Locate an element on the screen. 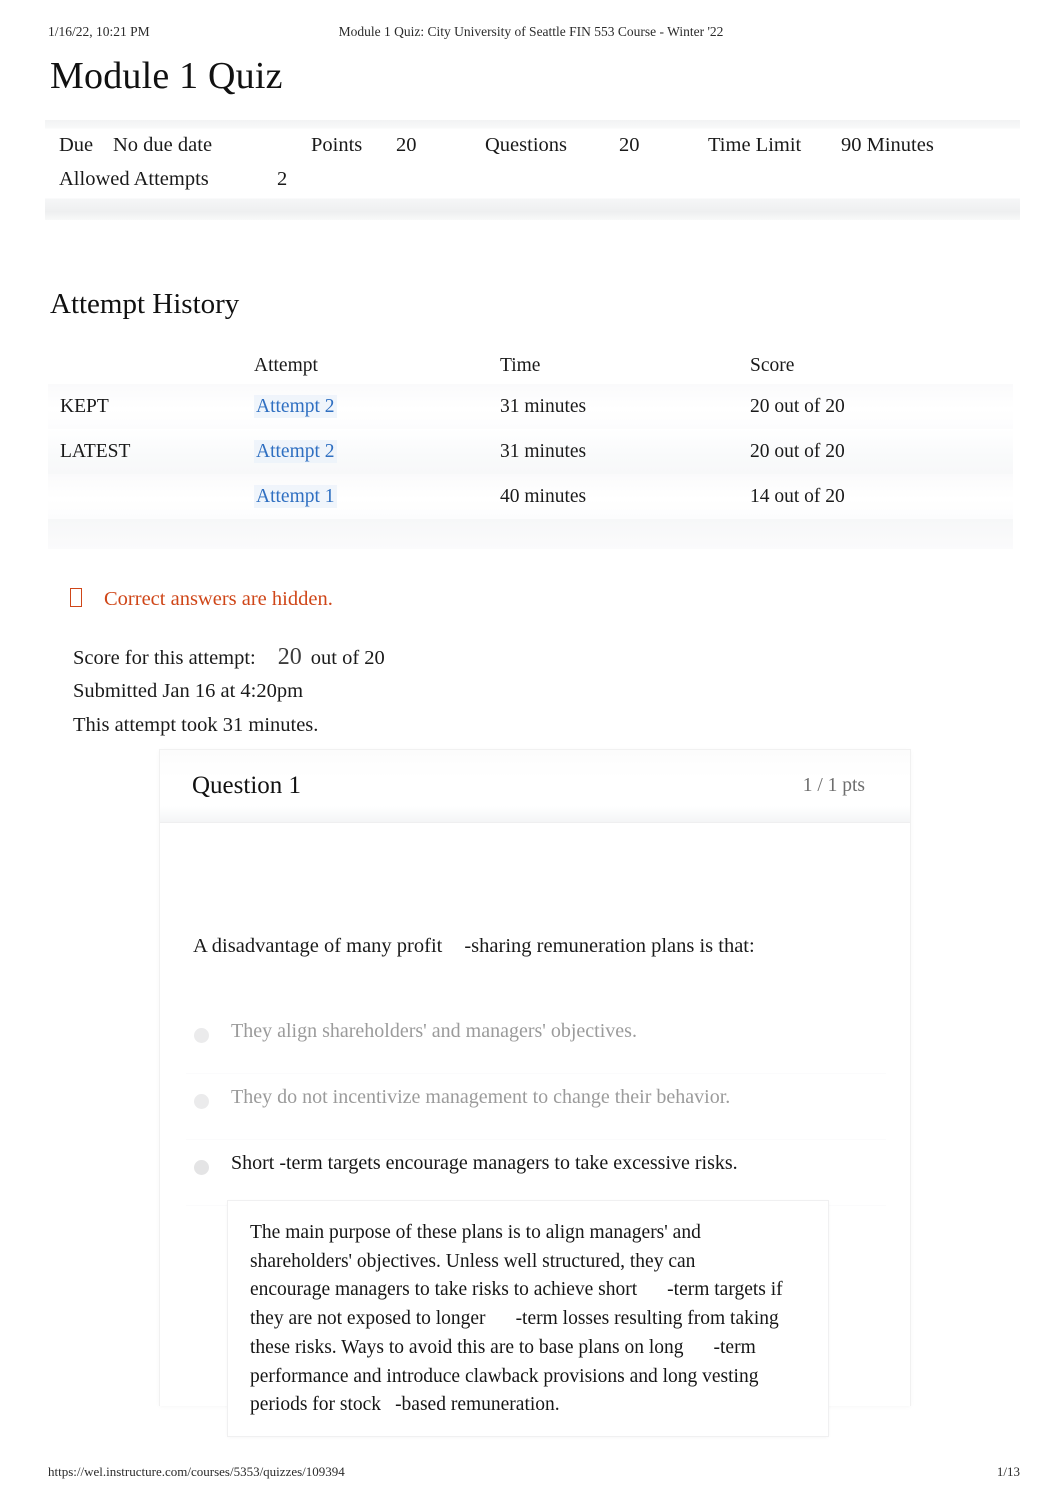  question-points: 1 / 1 pts is located at coordinates (833, 785).